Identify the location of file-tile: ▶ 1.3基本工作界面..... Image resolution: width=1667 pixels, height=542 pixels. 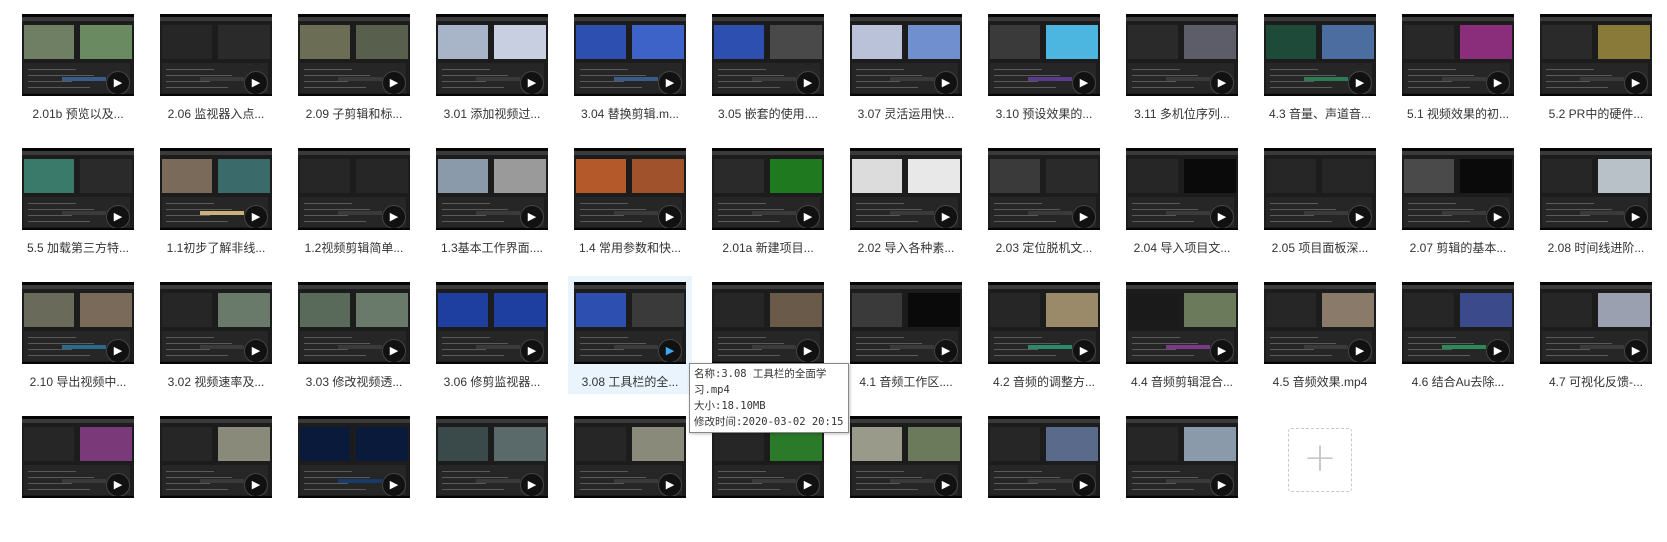
(489, 211).